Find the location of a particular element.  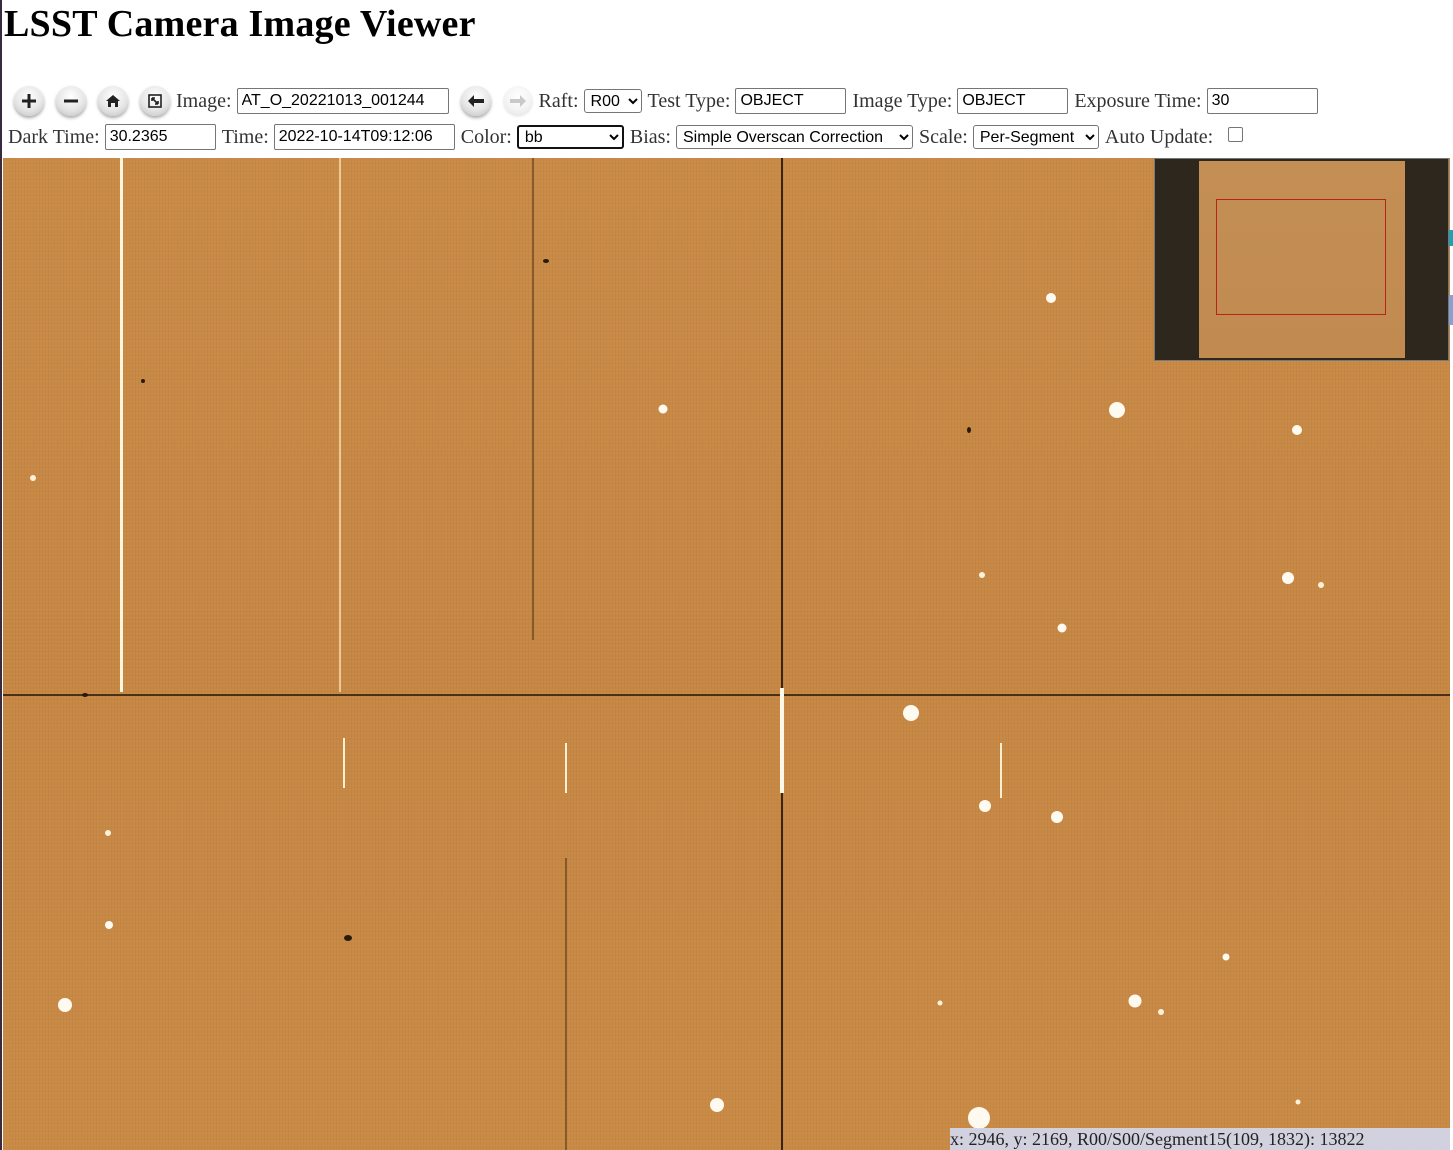

bias-label: Bias: is located at coordinates (650, 136).